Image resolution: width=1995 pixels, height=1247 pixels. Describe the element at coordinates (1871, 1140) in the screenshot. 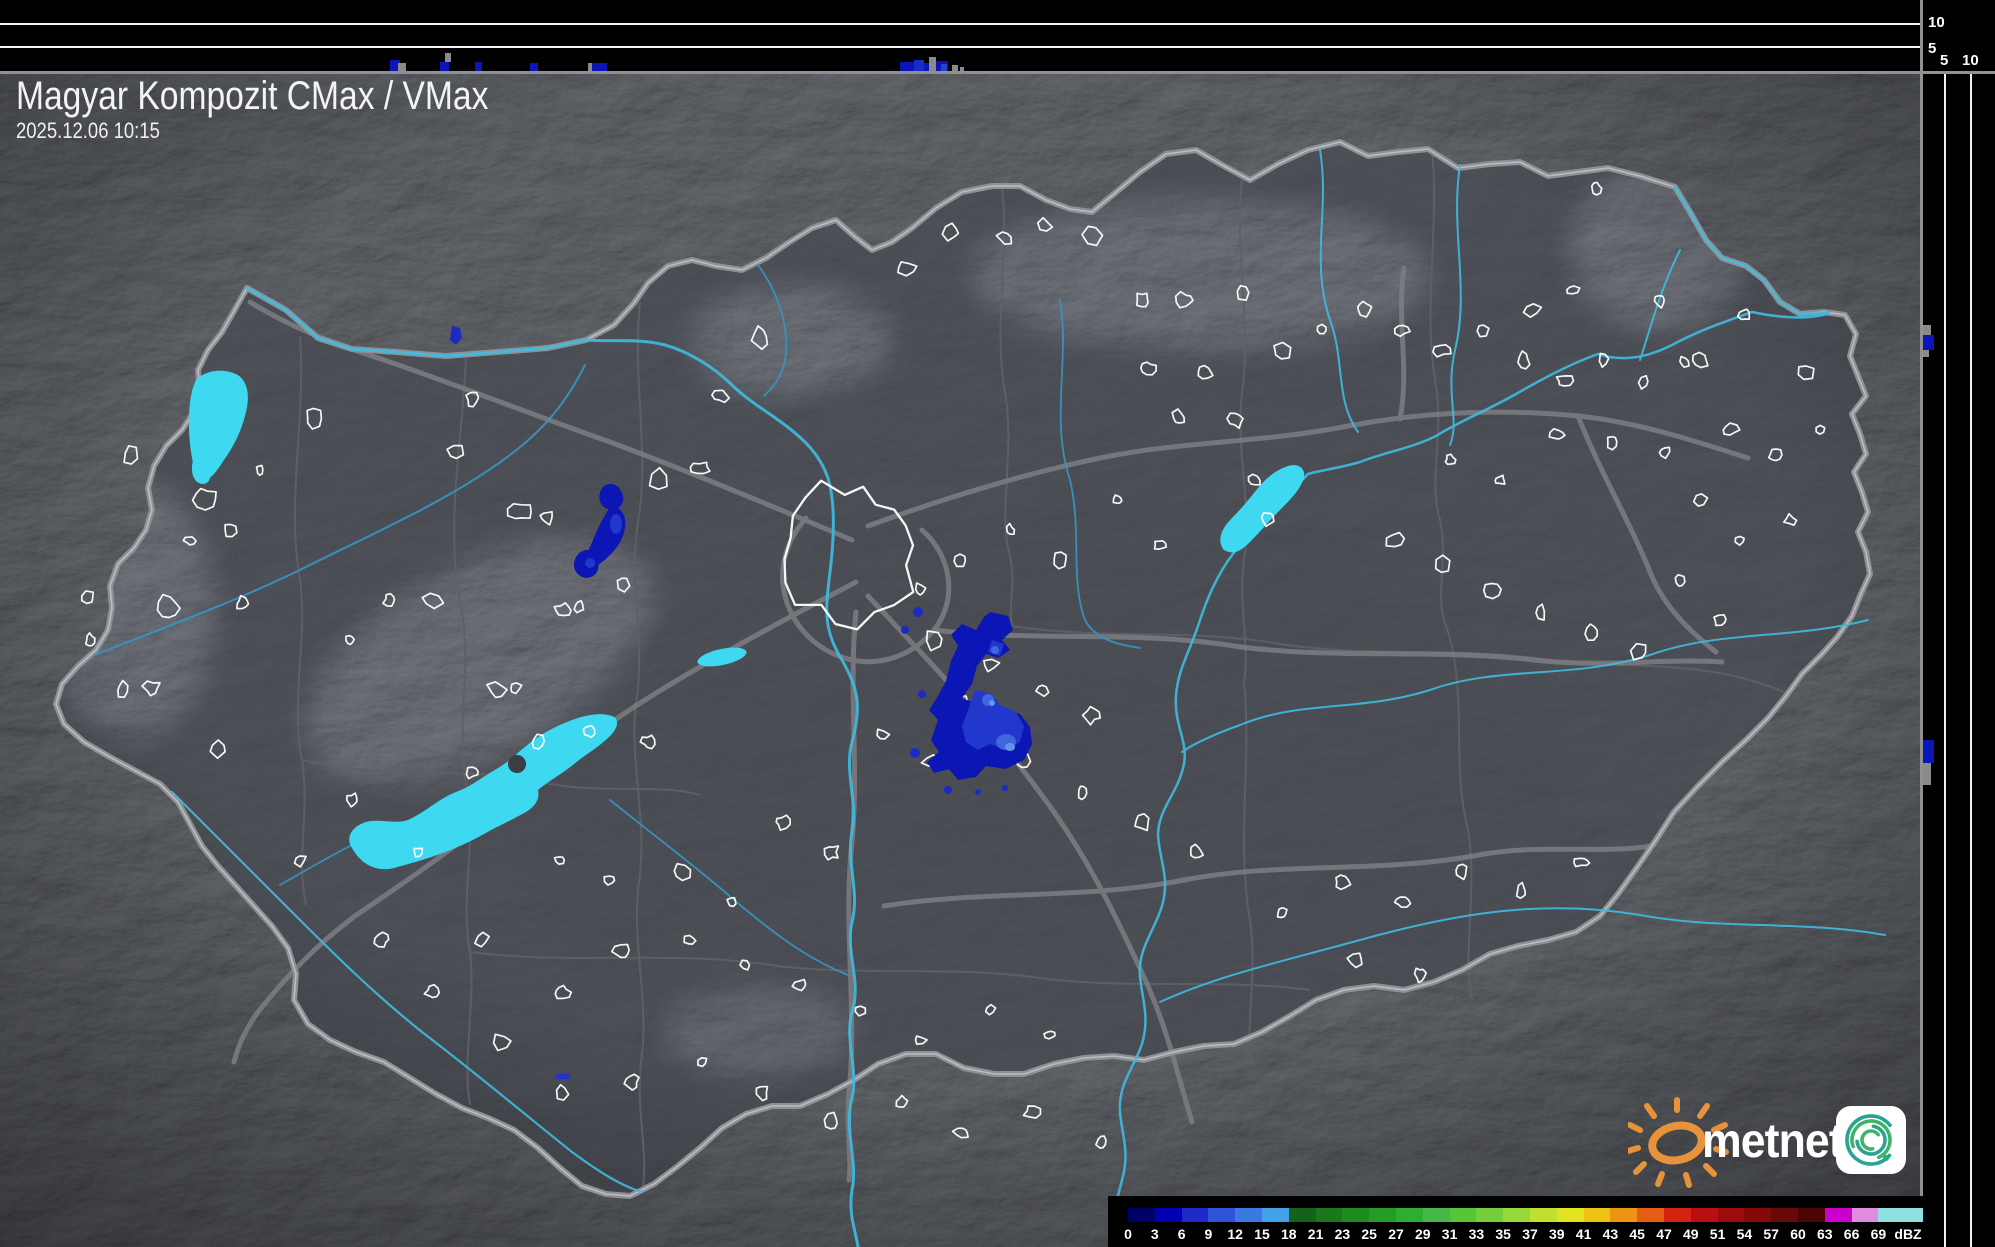

I see `metnet-app-icon` at that location.